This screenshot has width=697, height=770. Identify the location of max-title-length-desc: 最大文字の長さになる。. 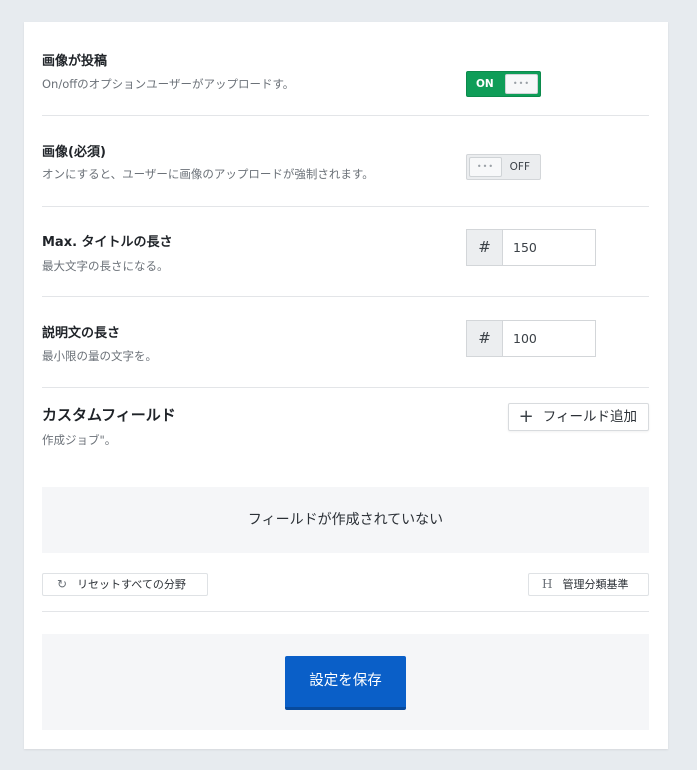
(105, 266).